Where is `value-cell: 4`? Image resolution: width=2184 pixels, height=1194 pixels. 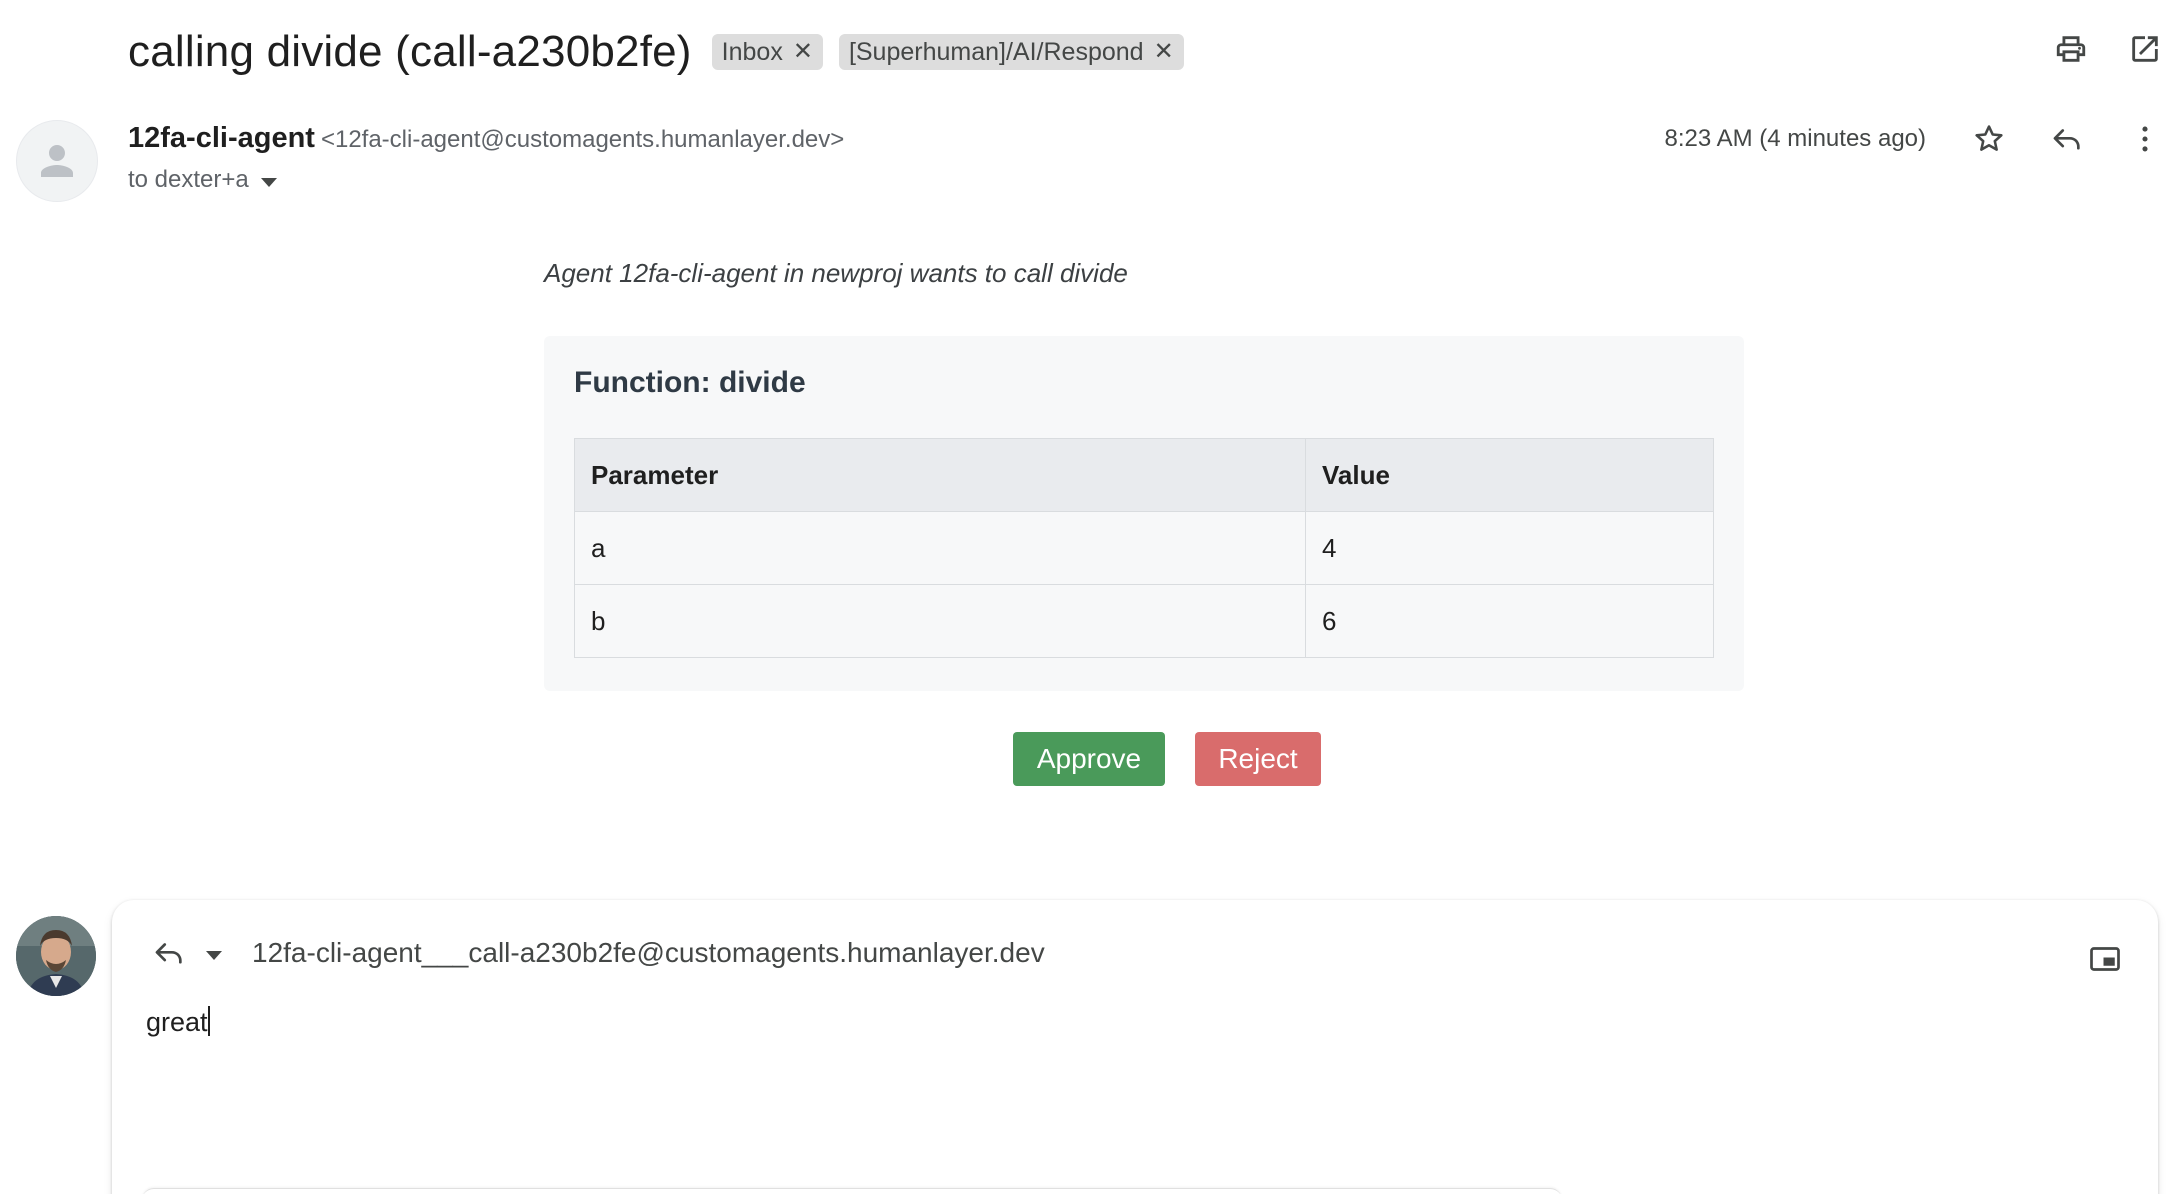
value-cell: 4 is located at coordinates (1509, 548).